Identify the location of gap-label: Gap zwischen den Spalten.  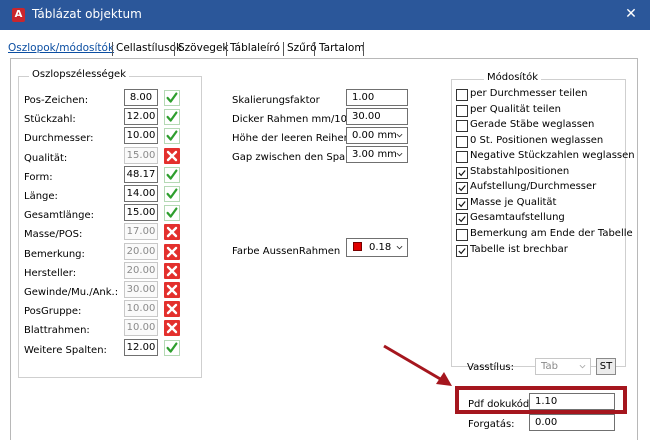
(298, 157).